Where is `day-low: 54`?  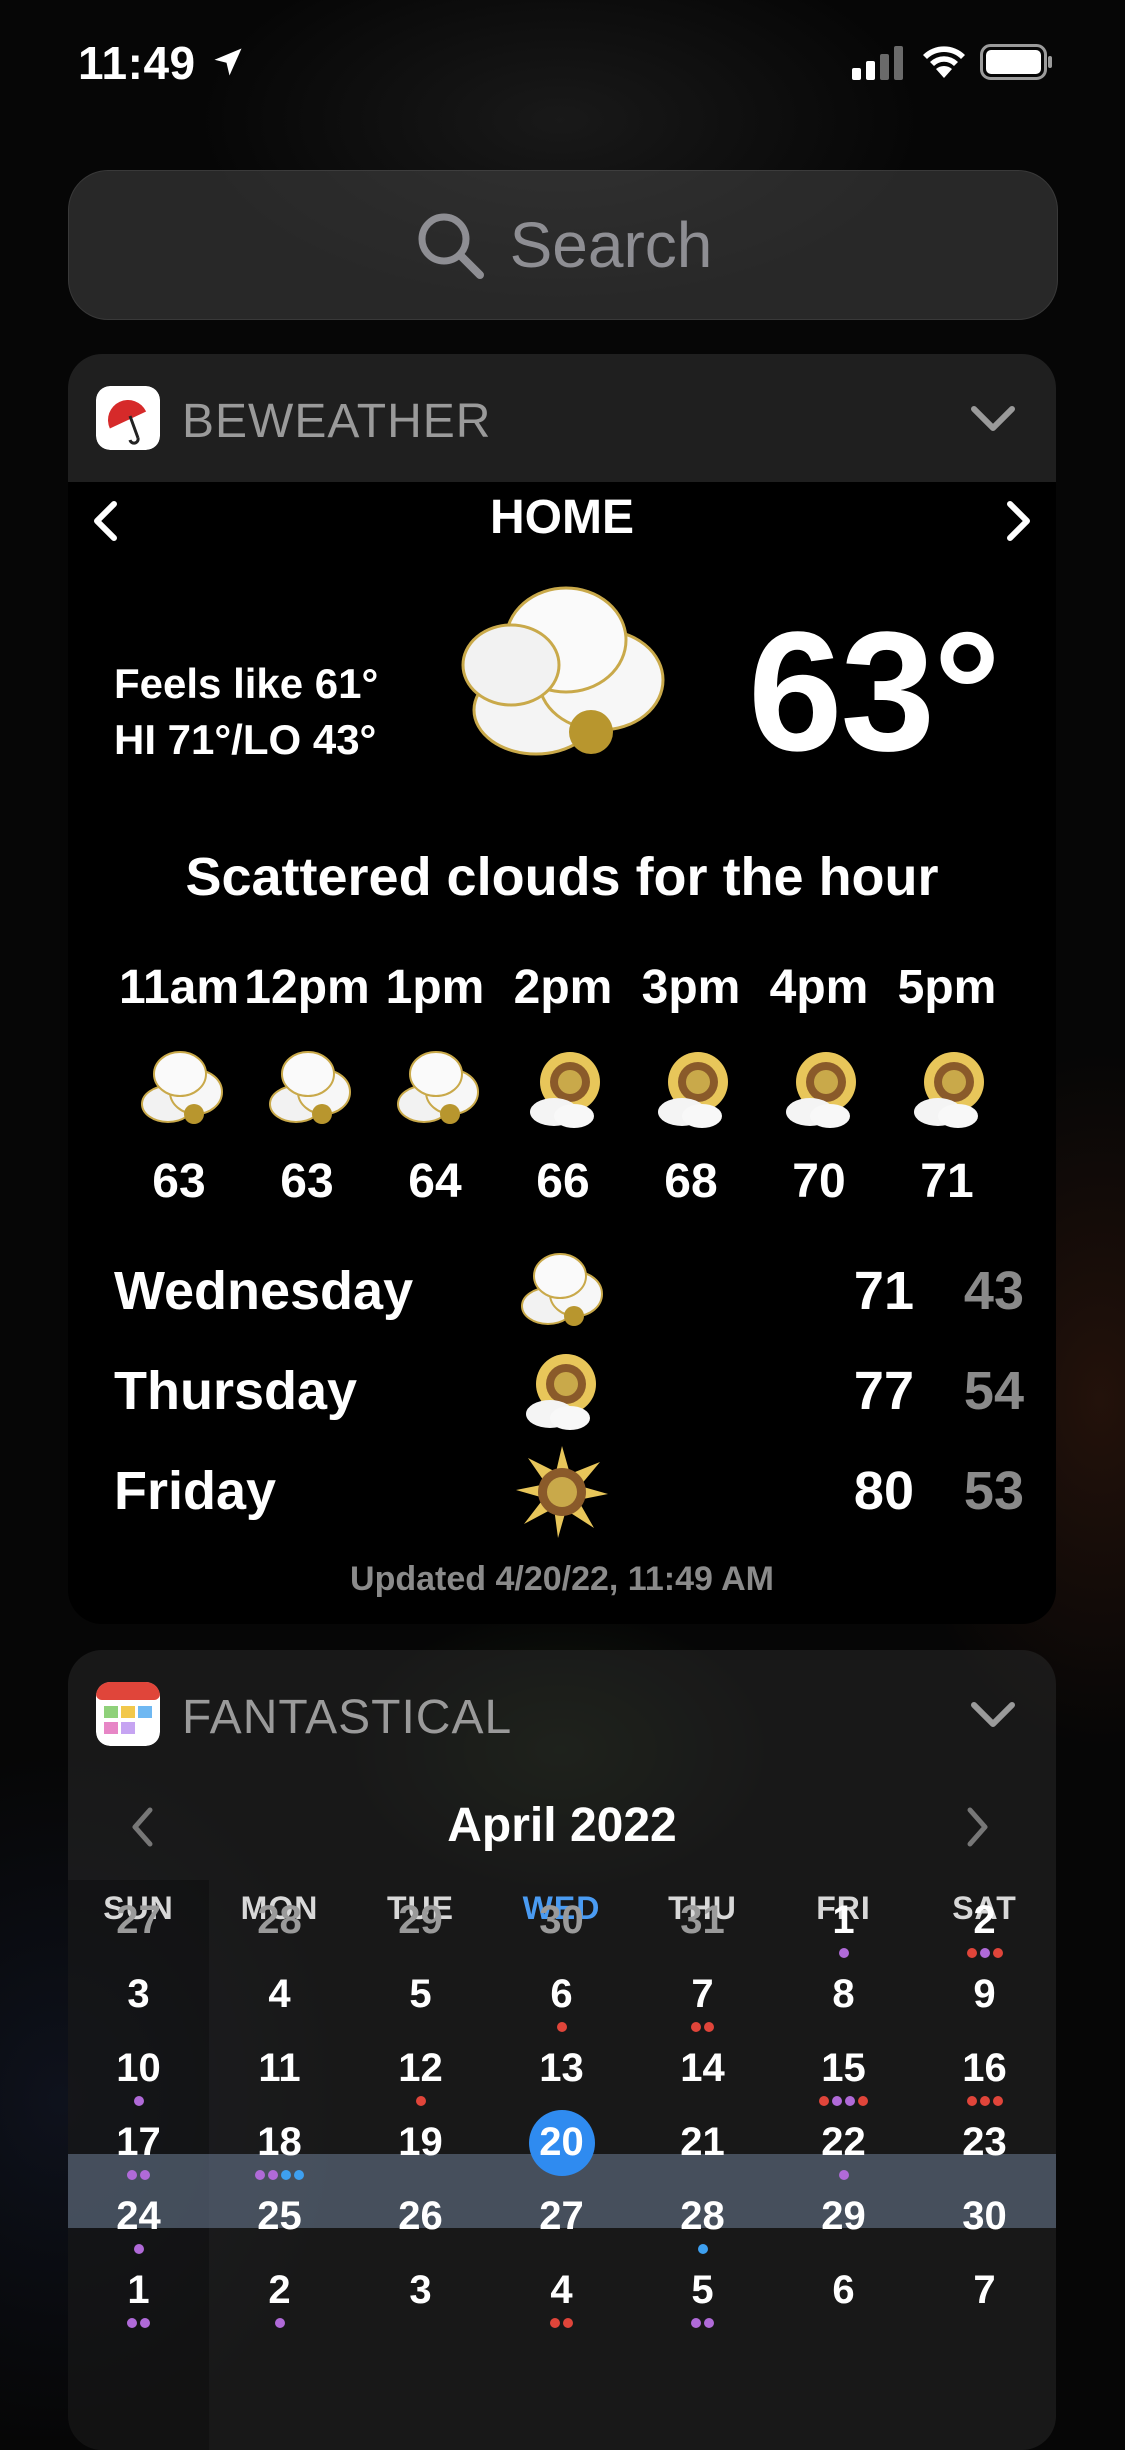
day-low: 54 is located at coordinates (993, 1391).